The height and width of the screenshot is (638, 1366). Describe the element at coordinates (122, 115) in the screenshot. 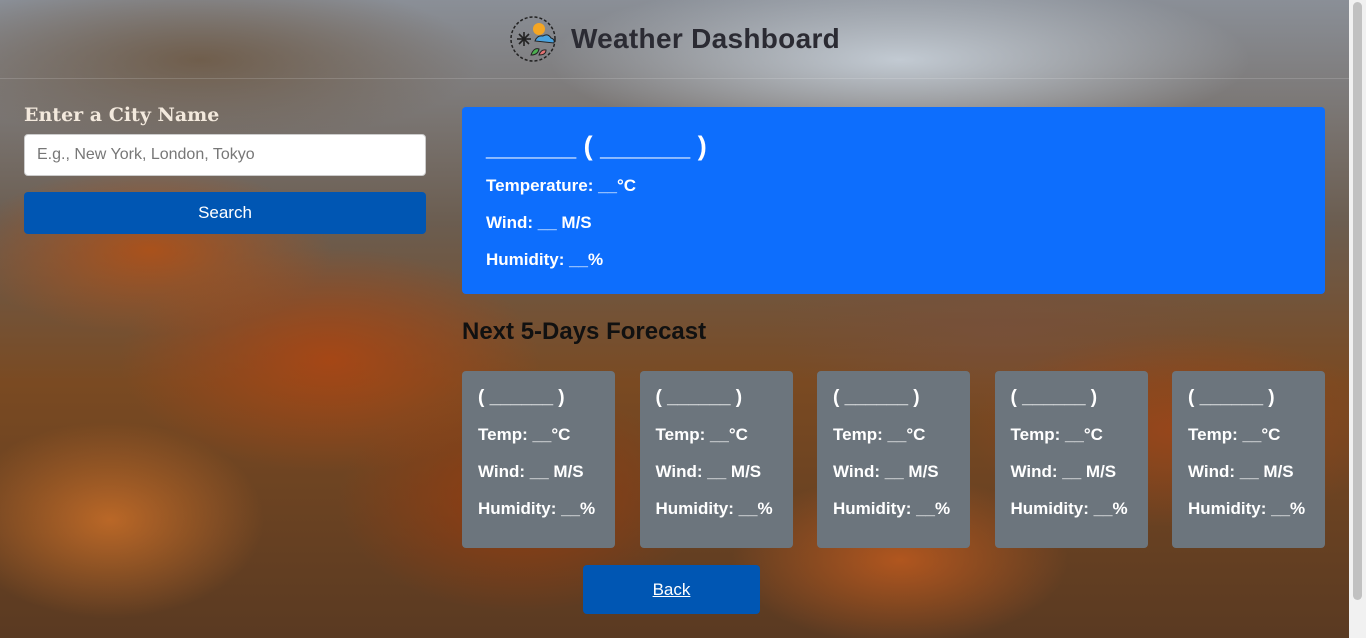

I see `city-label: Enter a City Name` at that location.